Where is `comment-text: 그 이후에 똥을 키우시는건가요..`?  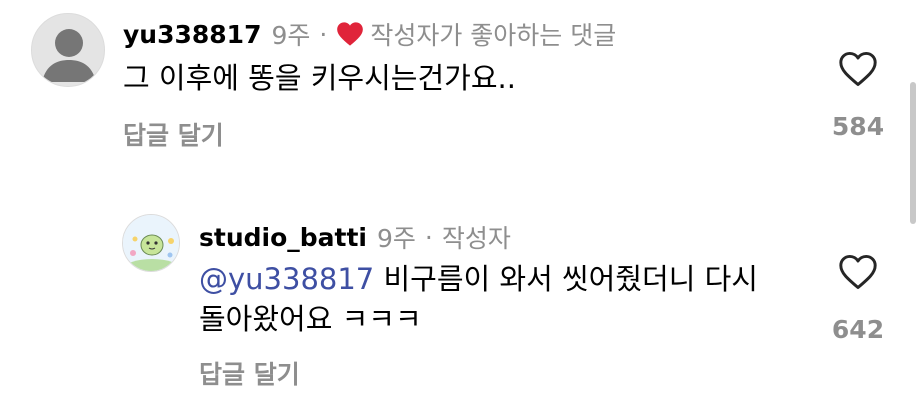 comment-text: 그 이후에 똥을 키우시는건가요.. is located at coordinates (319, 78).